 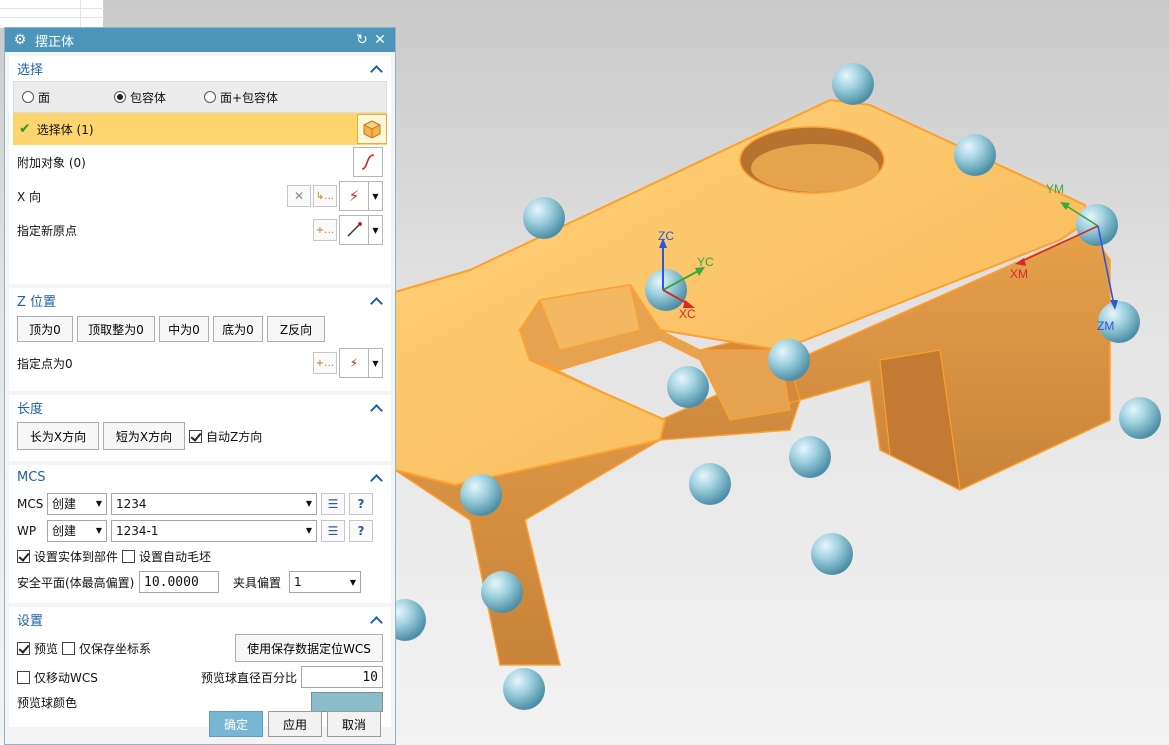 What do you see at coordinates (116, 329) in the screenshot?
I see `top-round-zero-button: 顶取整为0` at bounding box center [116, 329].